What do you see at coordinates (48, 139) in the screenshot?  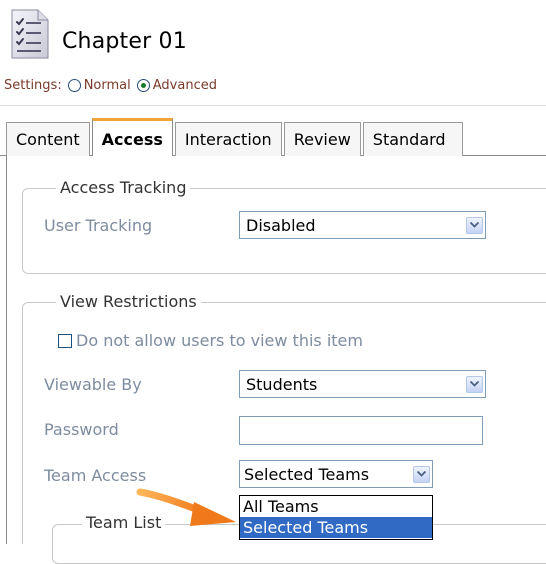 I see `tab-content: Content` at bounding box center [48, 139].